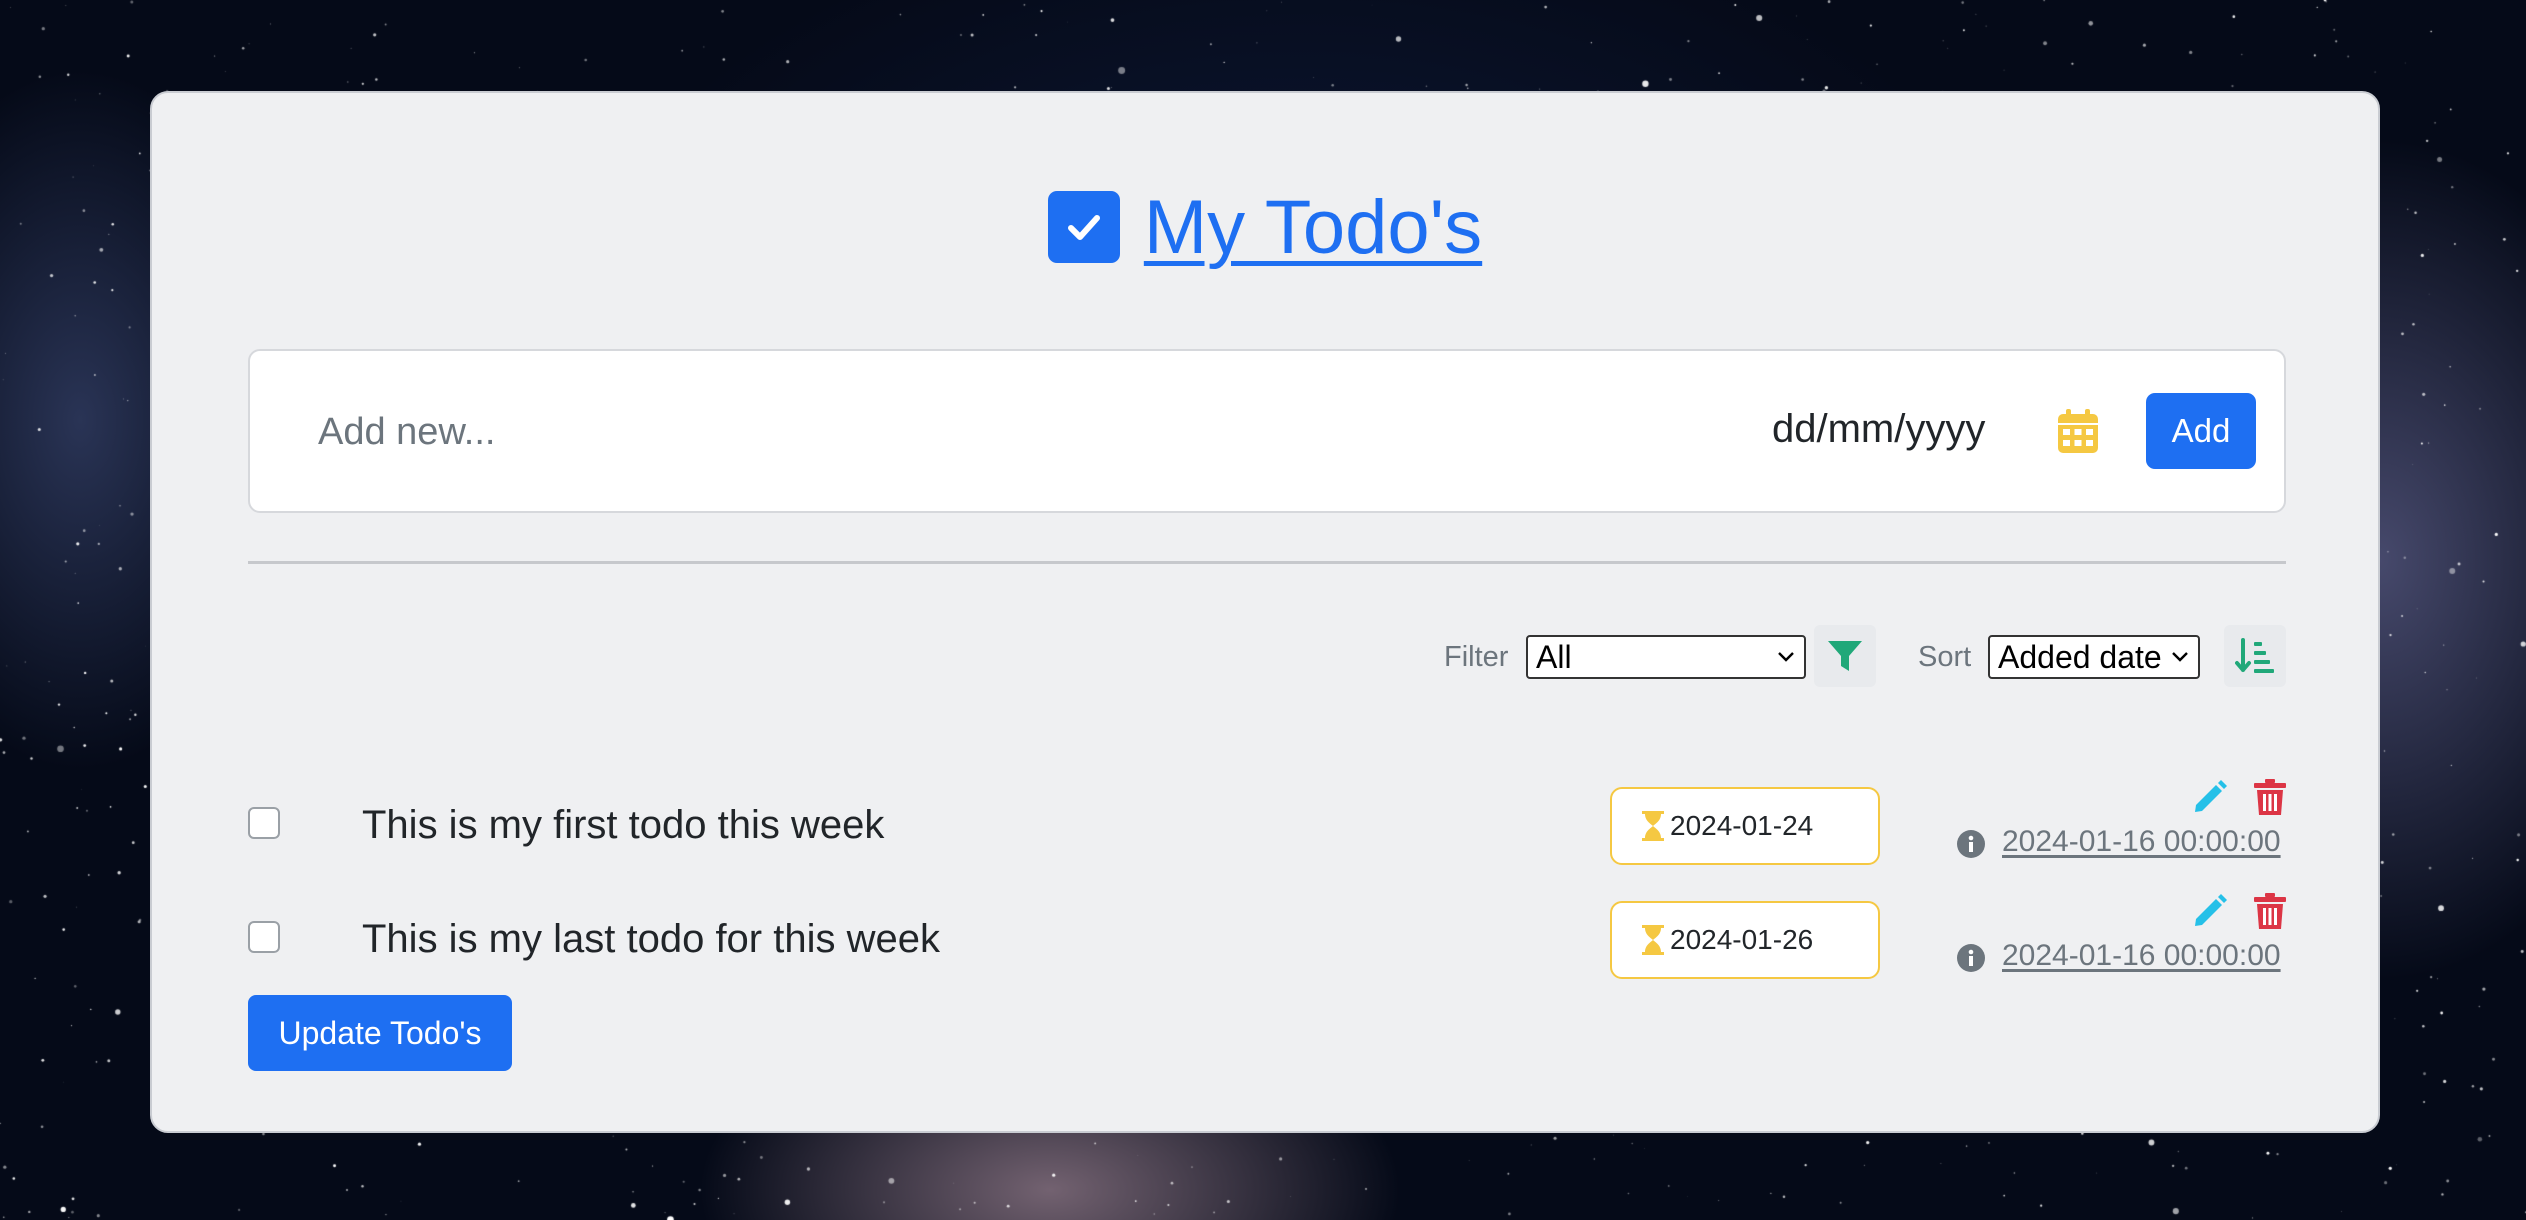 This screenshot has height=1220, width=2526. I want to click on due-date-badge: 2024-01-24, so click(1745, 826).